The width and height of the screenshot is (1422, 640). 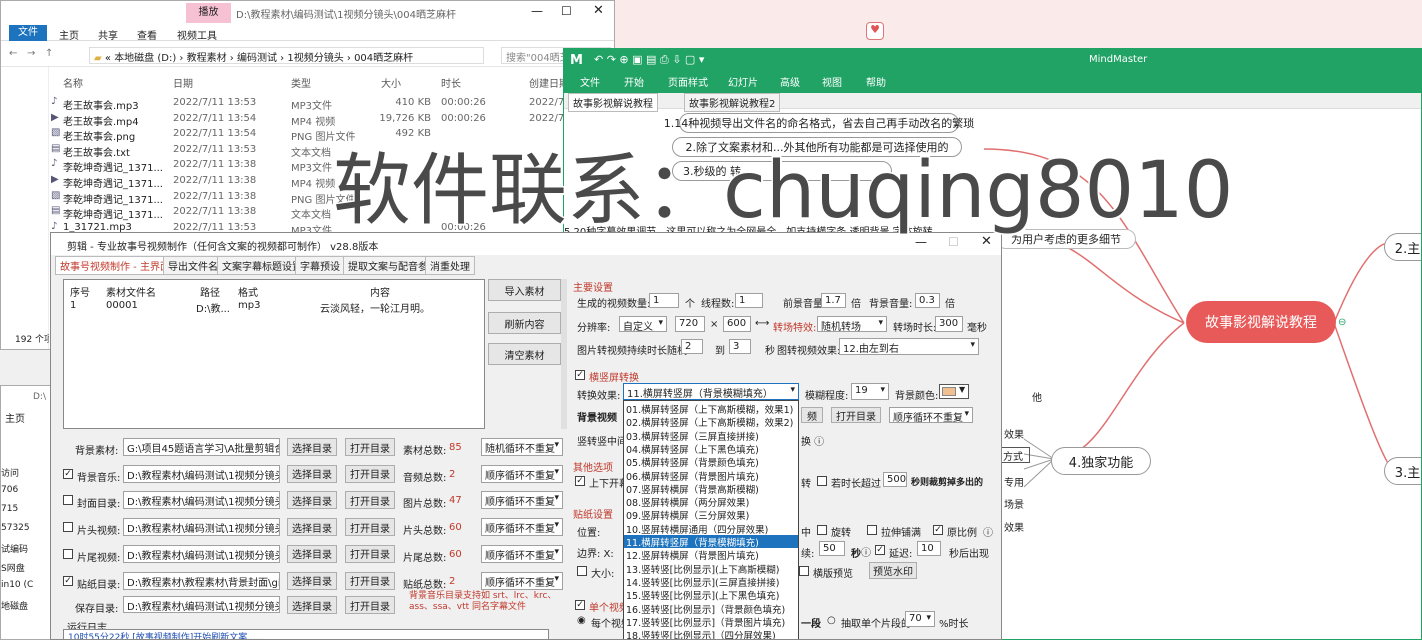 What do you see at coordinates (68, 580) in the screenshot?
I see `dir-checkbox: ✓` at bounding box center [68, 580].